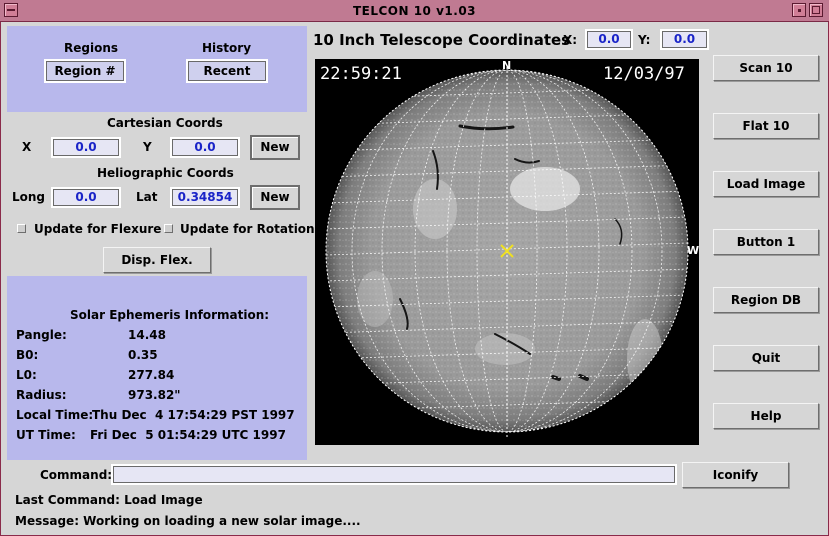 Image resolution: width=829 pixels, height=536 pixels. I want to click on ephemeris-value: 14.48, so click(147, 335).